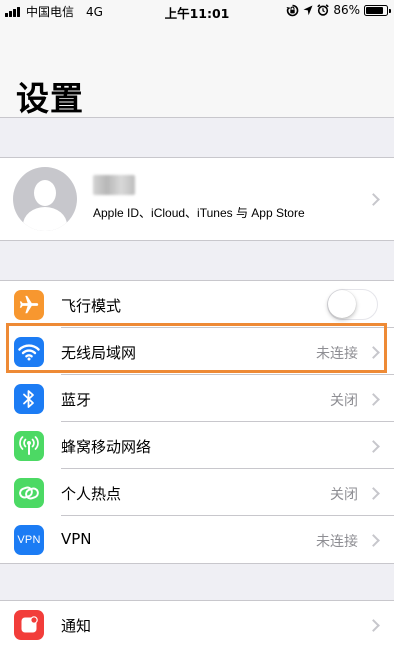 The width and height of the screenshot is (394, 648). I want to click on settings-row-cellular: 蜂窝移动网络, so click(197, 445).